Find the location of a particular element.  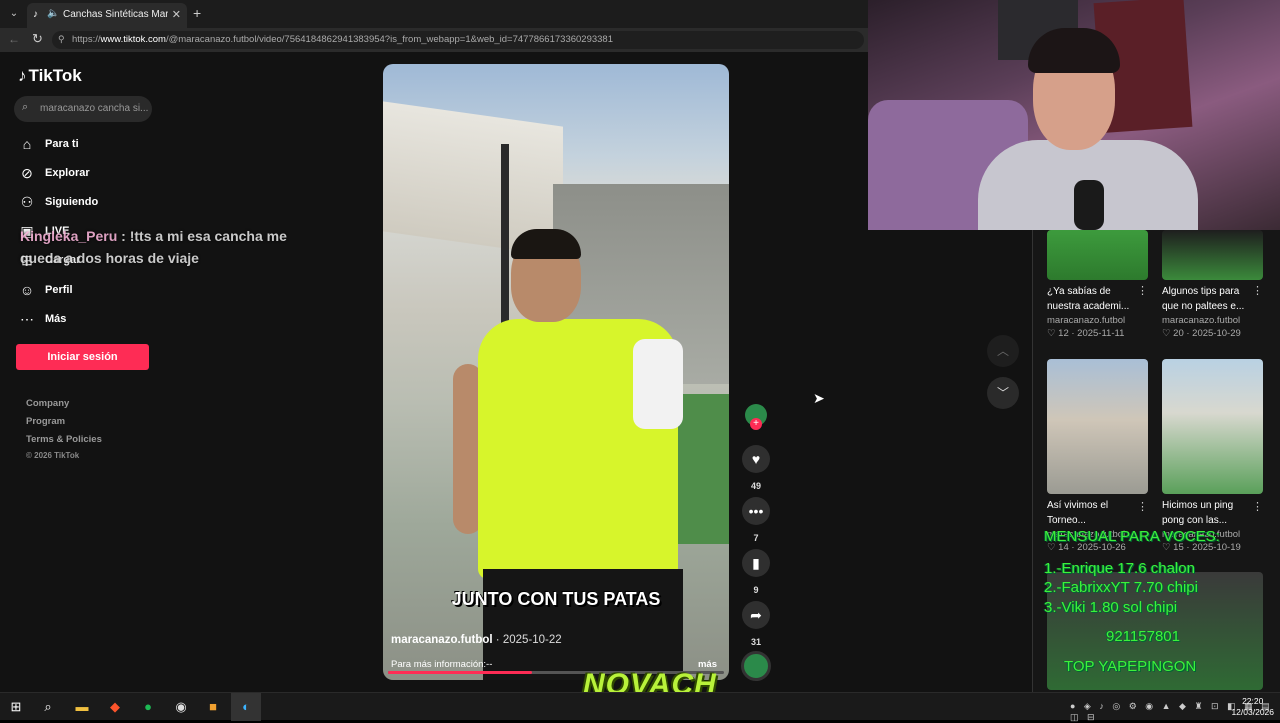

edge-browser-icon: ◐ is located at coordinates (246, 707).